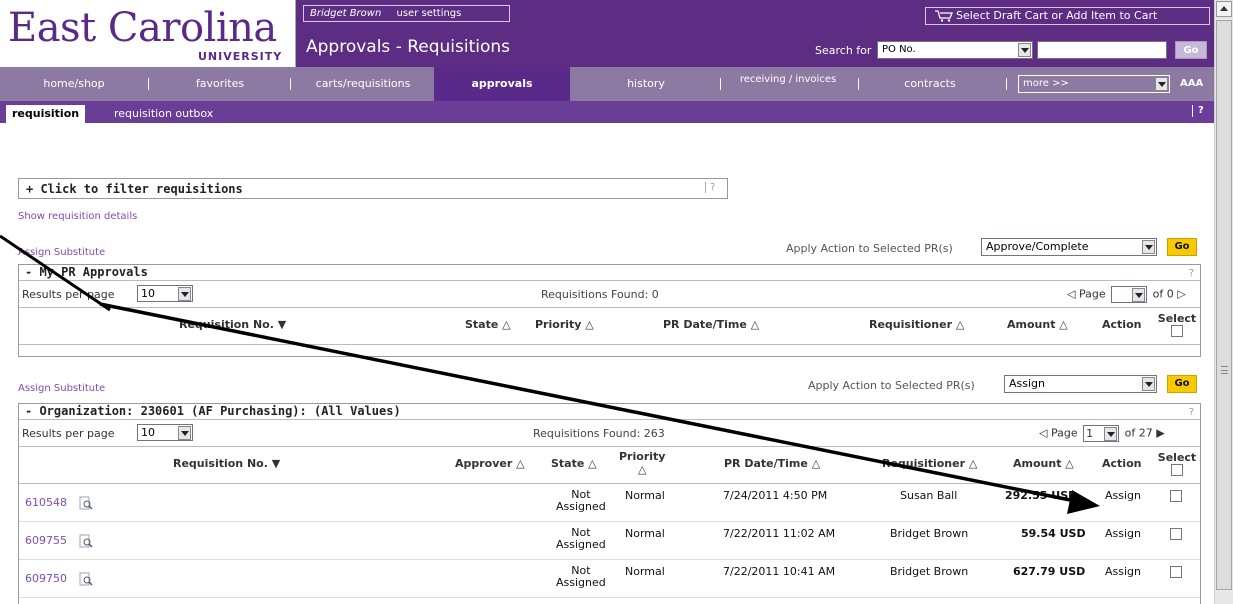 The width and height of the screenshot is (1233, 604). Describe the element at coordinates (1191, 50) in the screenshot. I see `search-go-button: Go` at that location.